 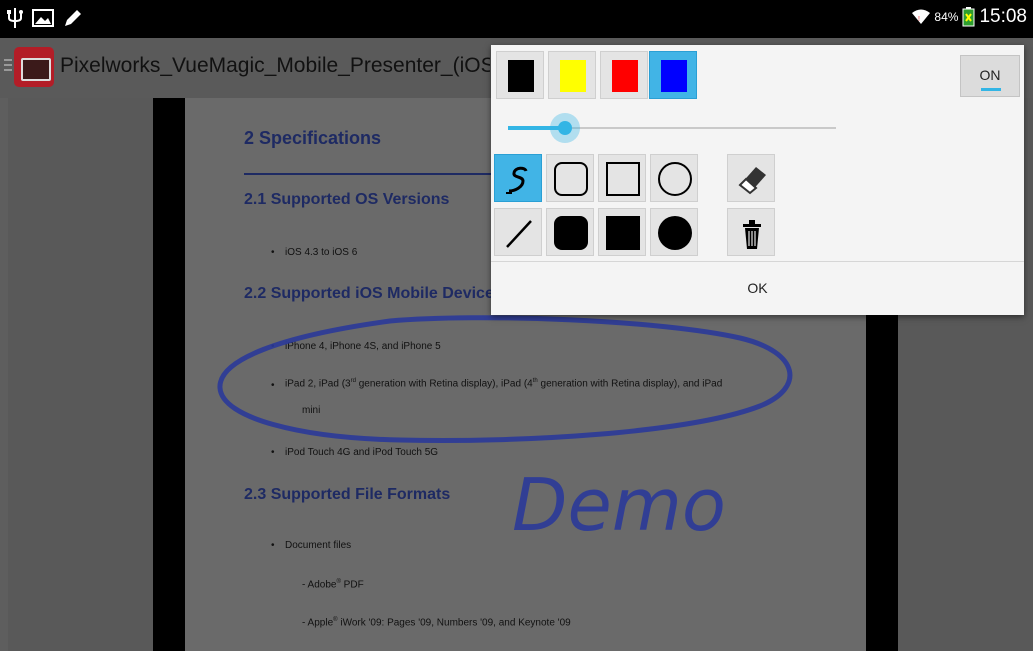 I want to click on tool-circle-filled-button, so click(x=674, y=232).